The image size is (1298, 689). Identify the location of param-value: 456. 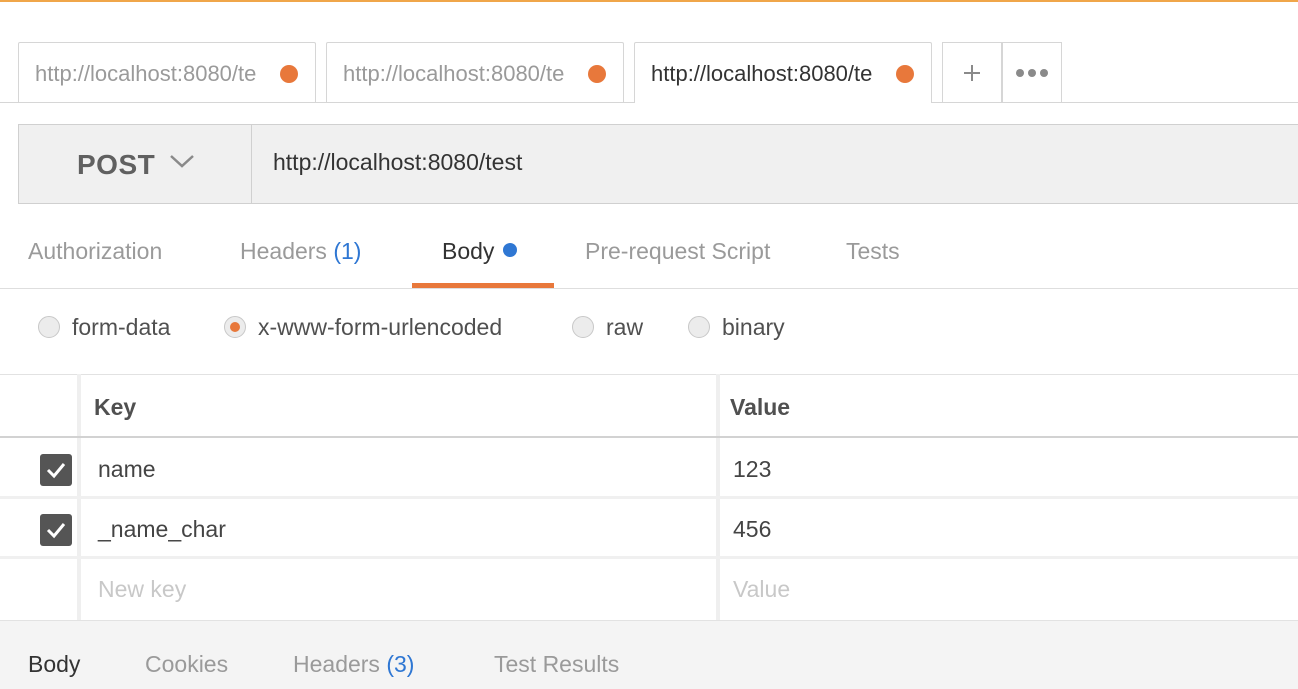
(752, 529).